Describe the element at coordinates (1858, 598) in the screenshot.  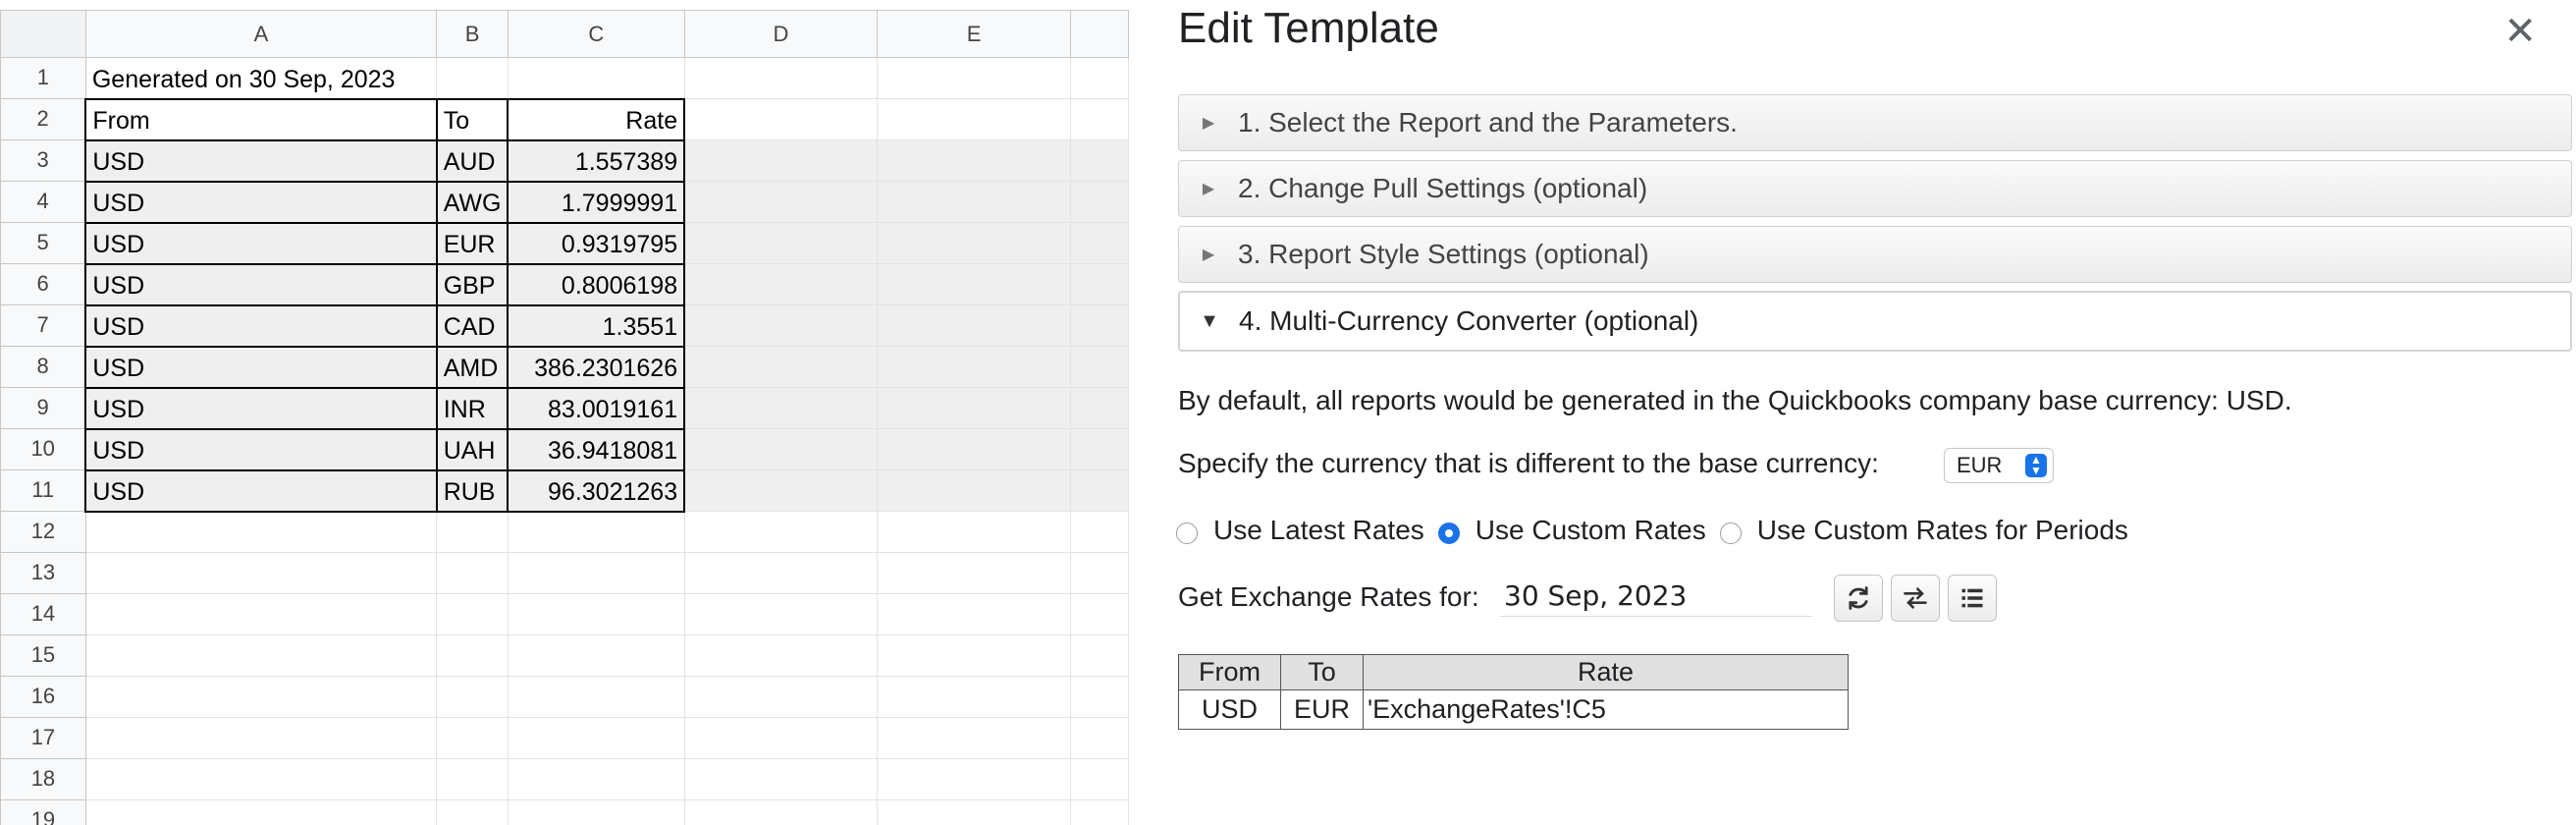
I see `refresh-button` at that location.